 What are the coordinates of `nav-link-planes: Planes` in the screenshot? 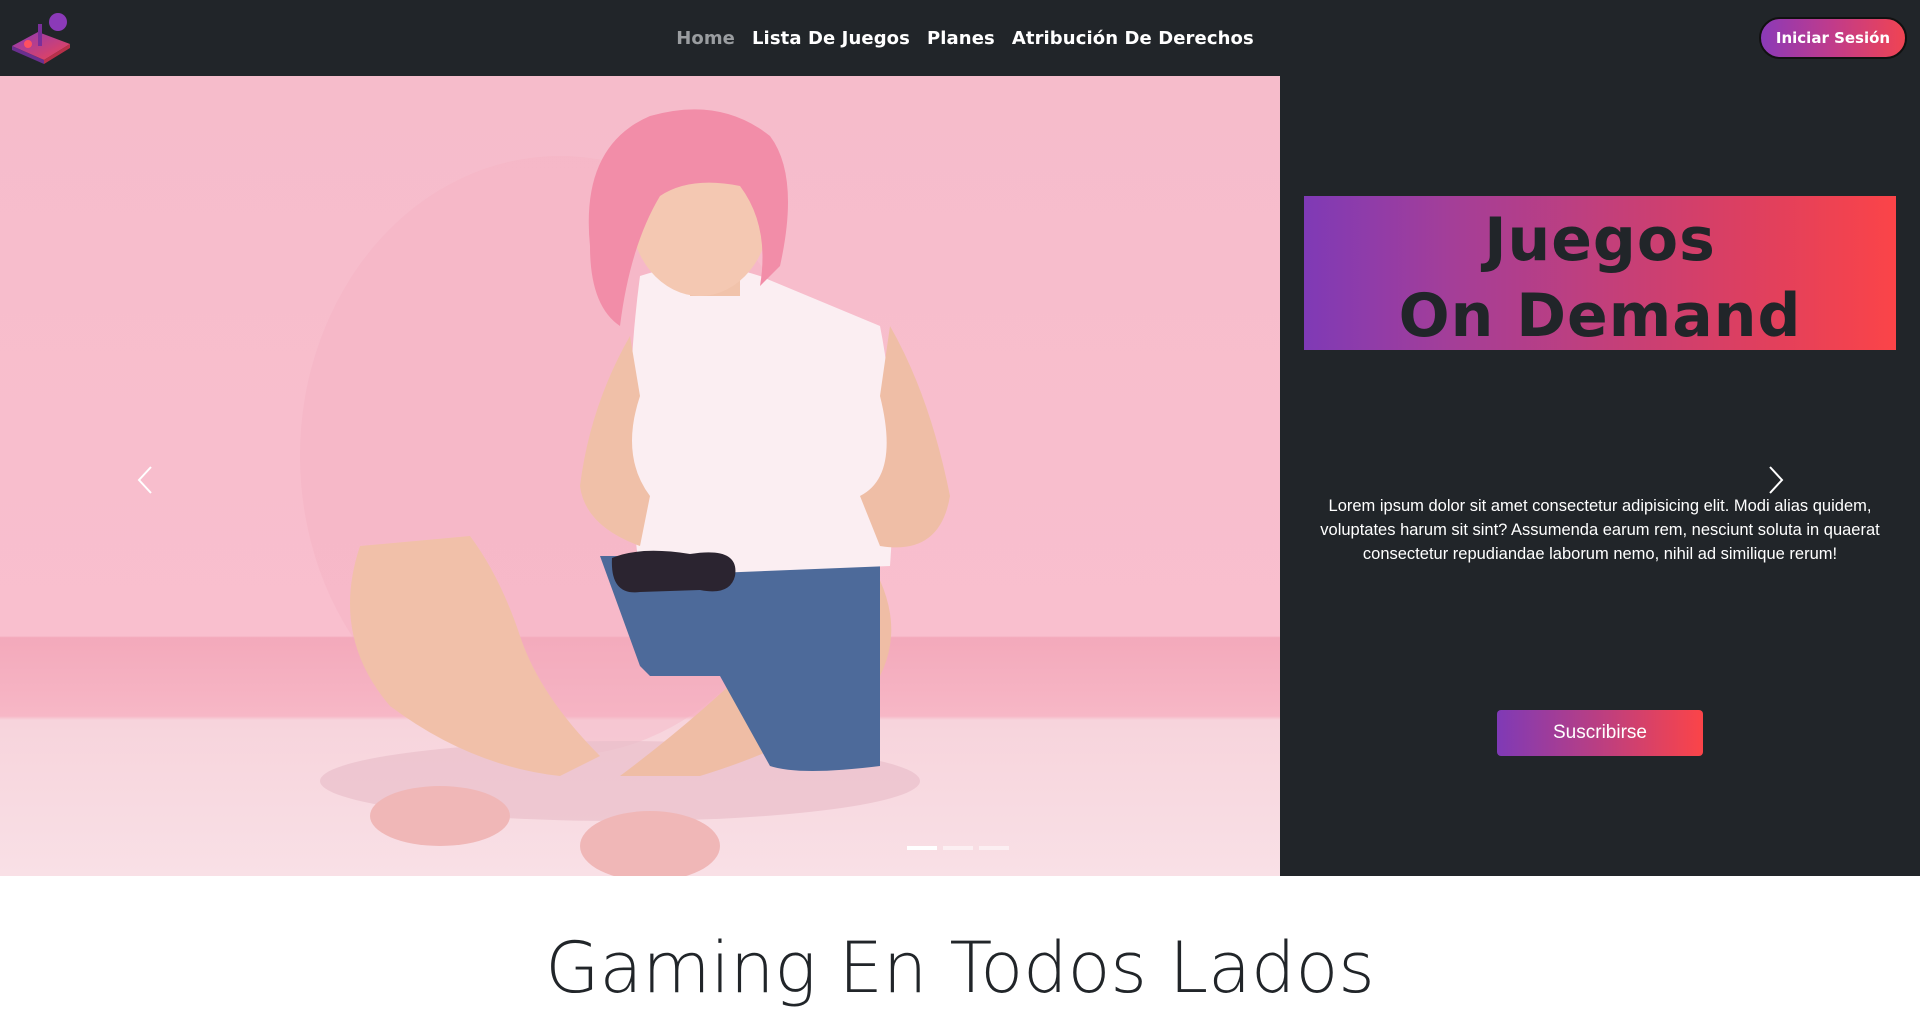 It's located at (961, 38).